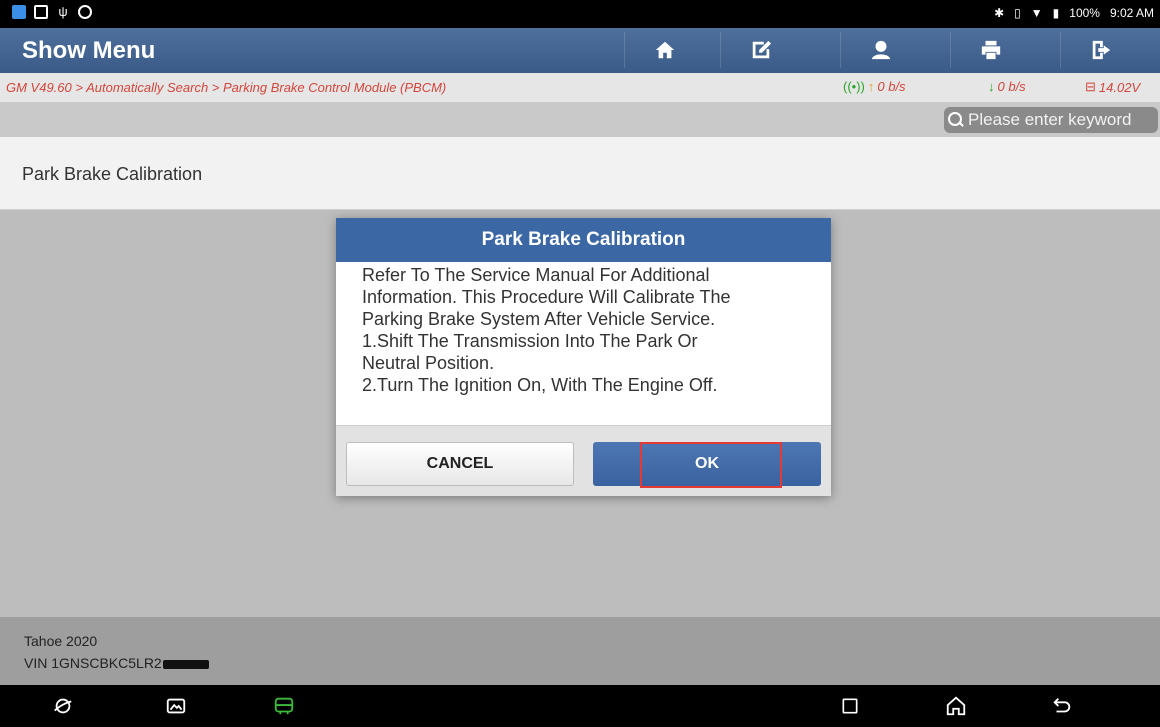  What do you see at coordinates (580, 119) in the screenshot?
I see `search-row` at bounding box center [580, 119].